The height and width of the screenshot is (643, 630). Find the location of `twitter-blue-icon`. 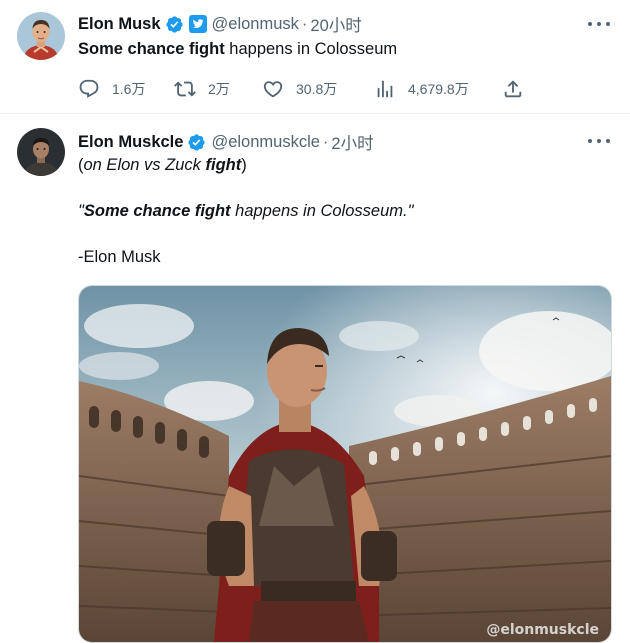

twitter-blue-icon is located at coordinates (197, 24).